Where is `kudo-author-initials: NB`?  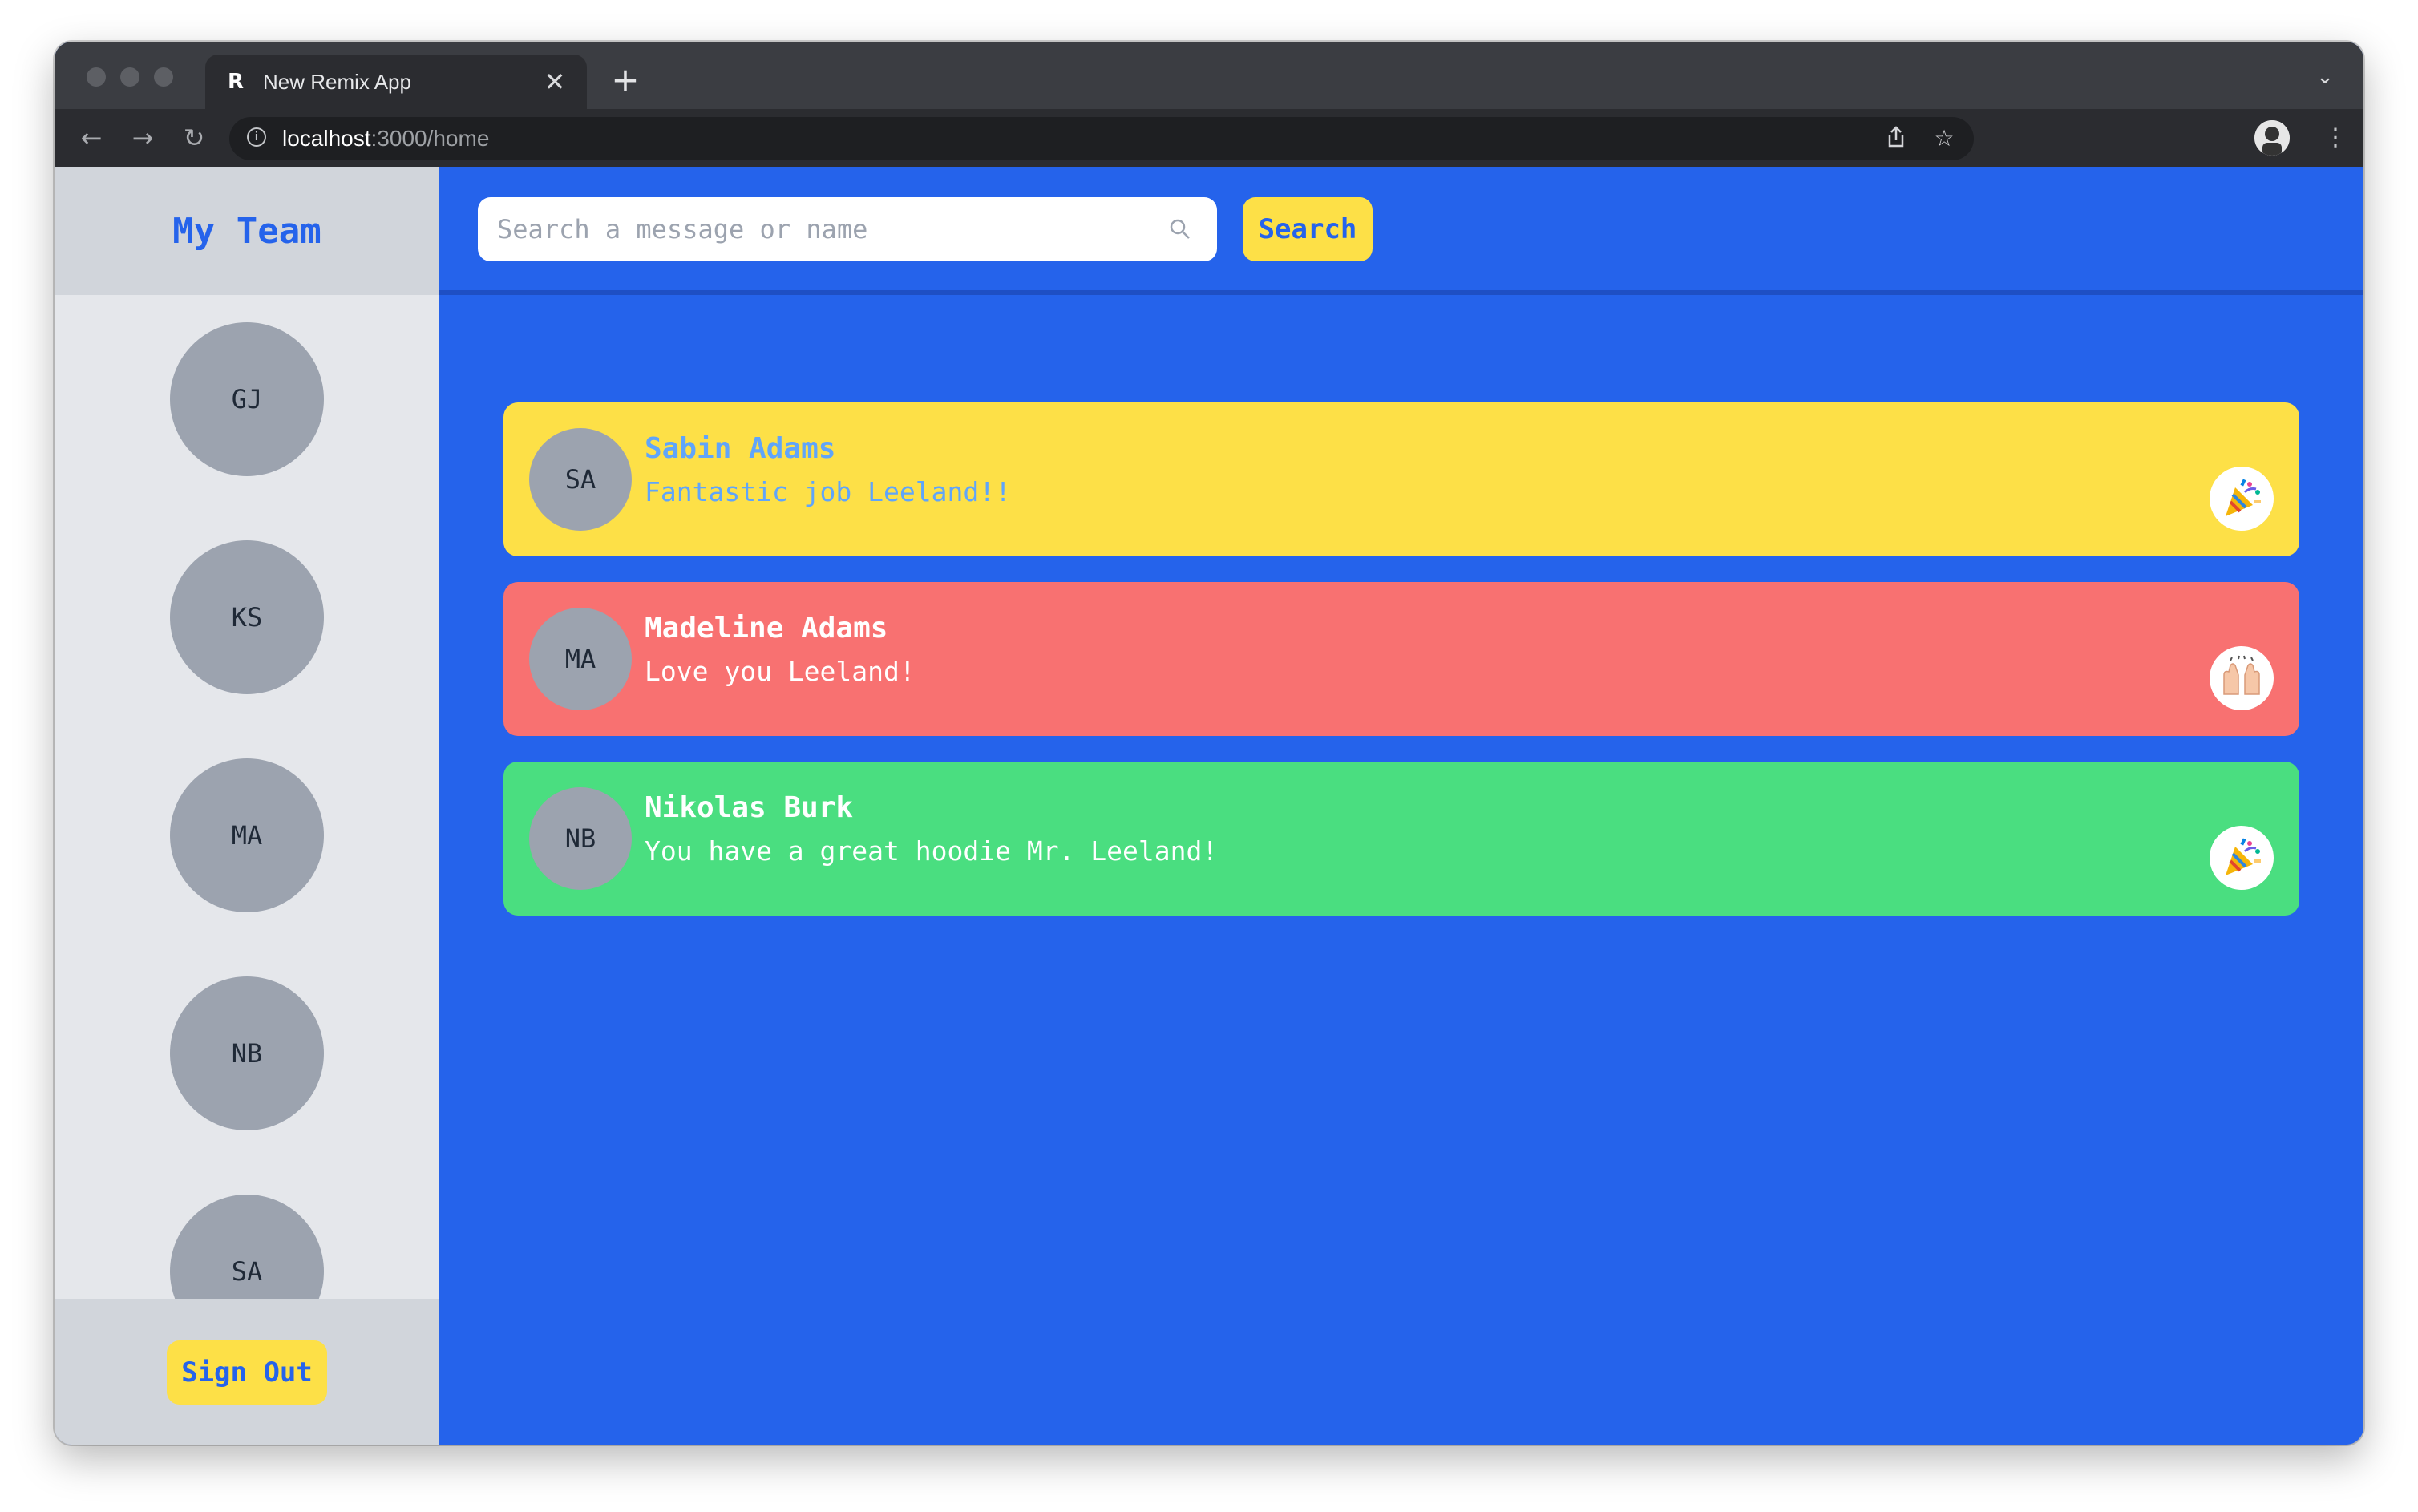 kudo-author-initials: NB is located at coordinates (580, 838).